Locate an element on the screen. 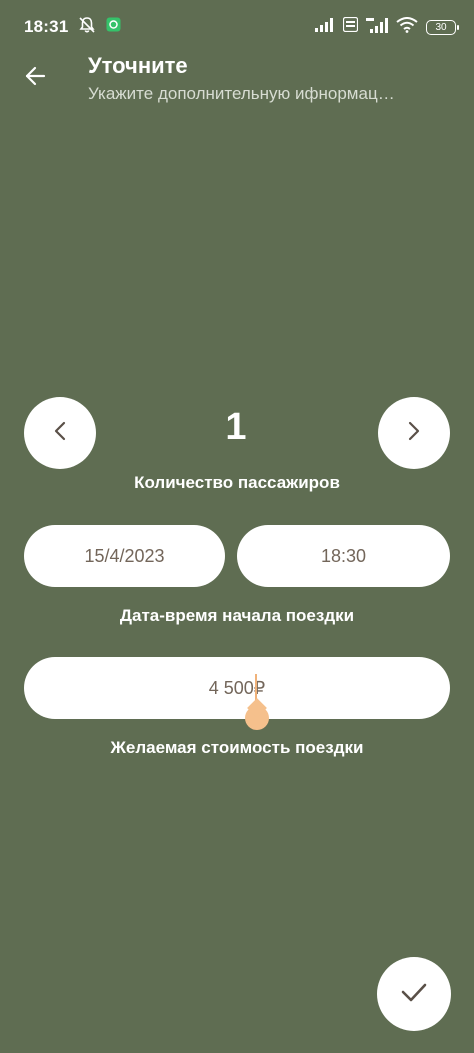 Image resolution: width=474 pixels, height=1053 pixels. status-left-icons is located at coordinates (99, 27).